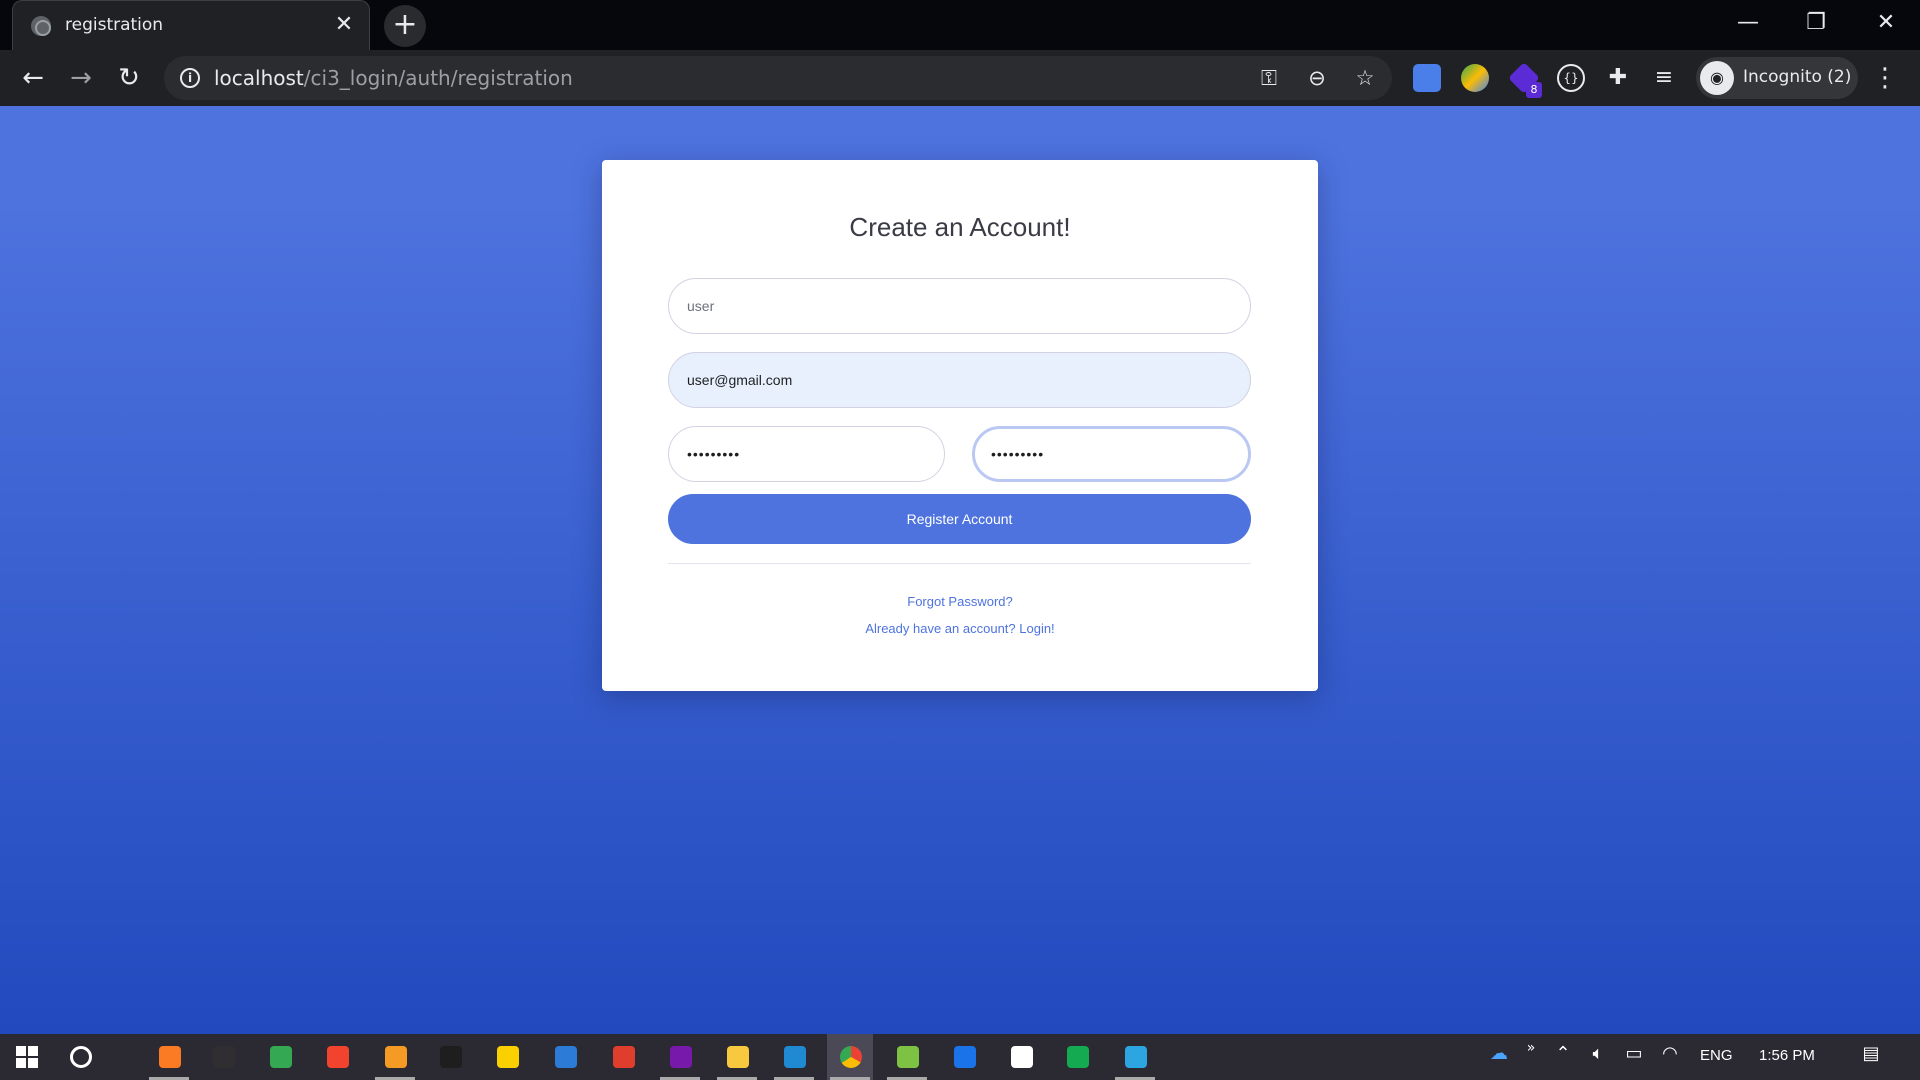 Image resolution: width=1920 pixels, height=1080 pixels. Describe the element at coordinates (714, 454) in the screenshot. I see `password-value: •••••••••` at that location.